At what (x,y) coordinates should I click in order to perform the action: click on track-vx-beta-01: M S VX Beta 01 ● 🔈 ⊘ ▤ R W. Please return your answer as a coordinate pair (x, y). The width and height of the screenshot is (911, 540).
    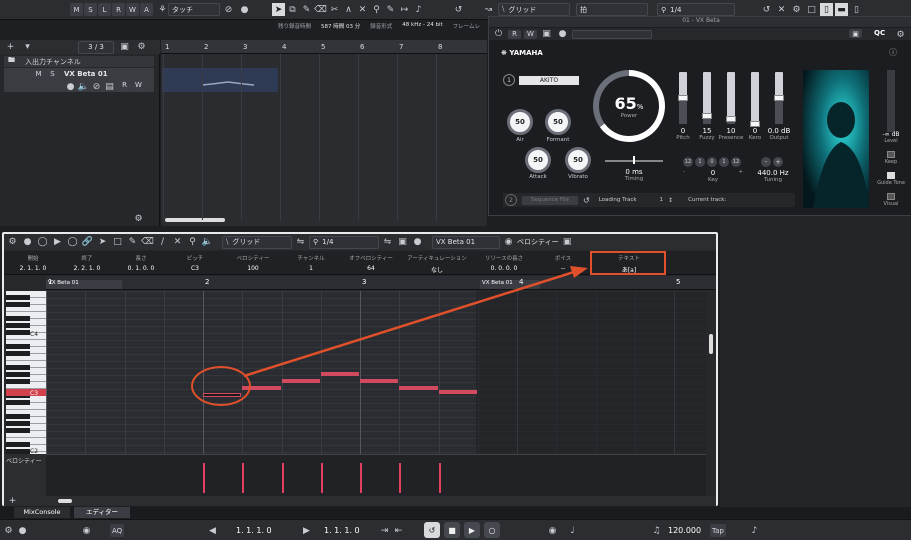
    Looking at the image, I should click on (79, 80).